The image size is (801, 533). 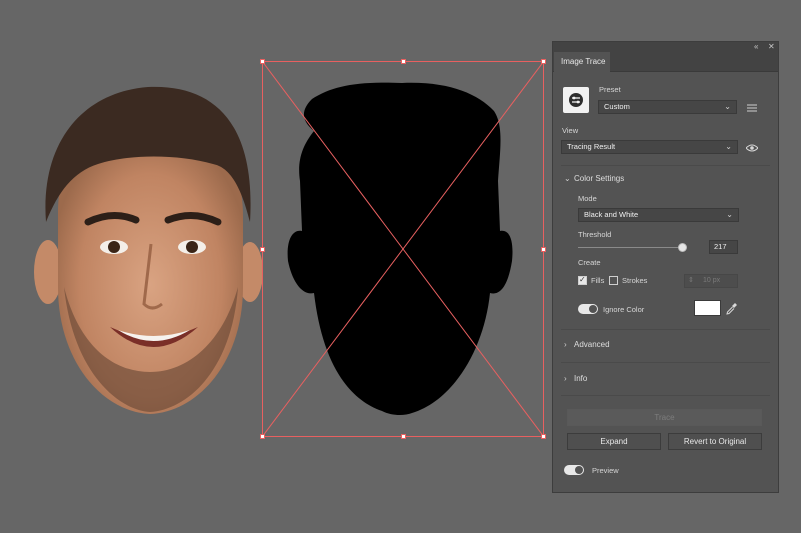 I want to click on advanced-label: Advanced, so click(x=592, y=344).